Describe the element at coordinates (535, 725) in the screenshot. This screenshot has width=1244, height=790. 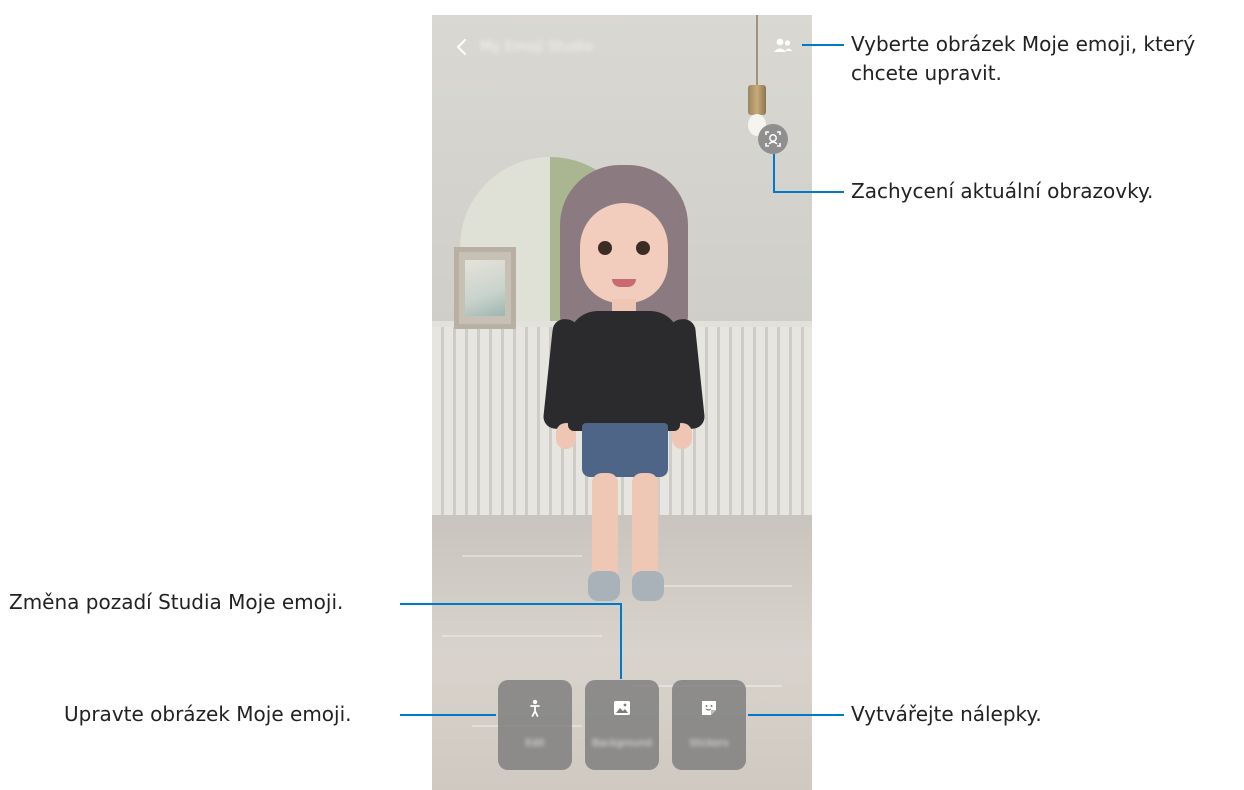
I see `edit-emoji-tile: Edit` at that location.